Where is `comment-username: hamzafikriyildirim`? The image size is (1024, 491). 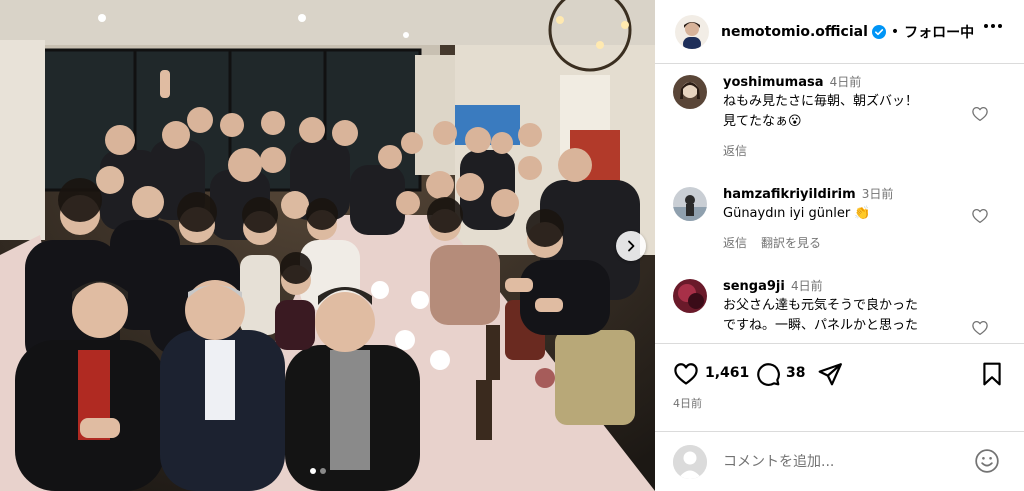
comment-username: hamzafikriyildirim is located at coordinates (789, 194).